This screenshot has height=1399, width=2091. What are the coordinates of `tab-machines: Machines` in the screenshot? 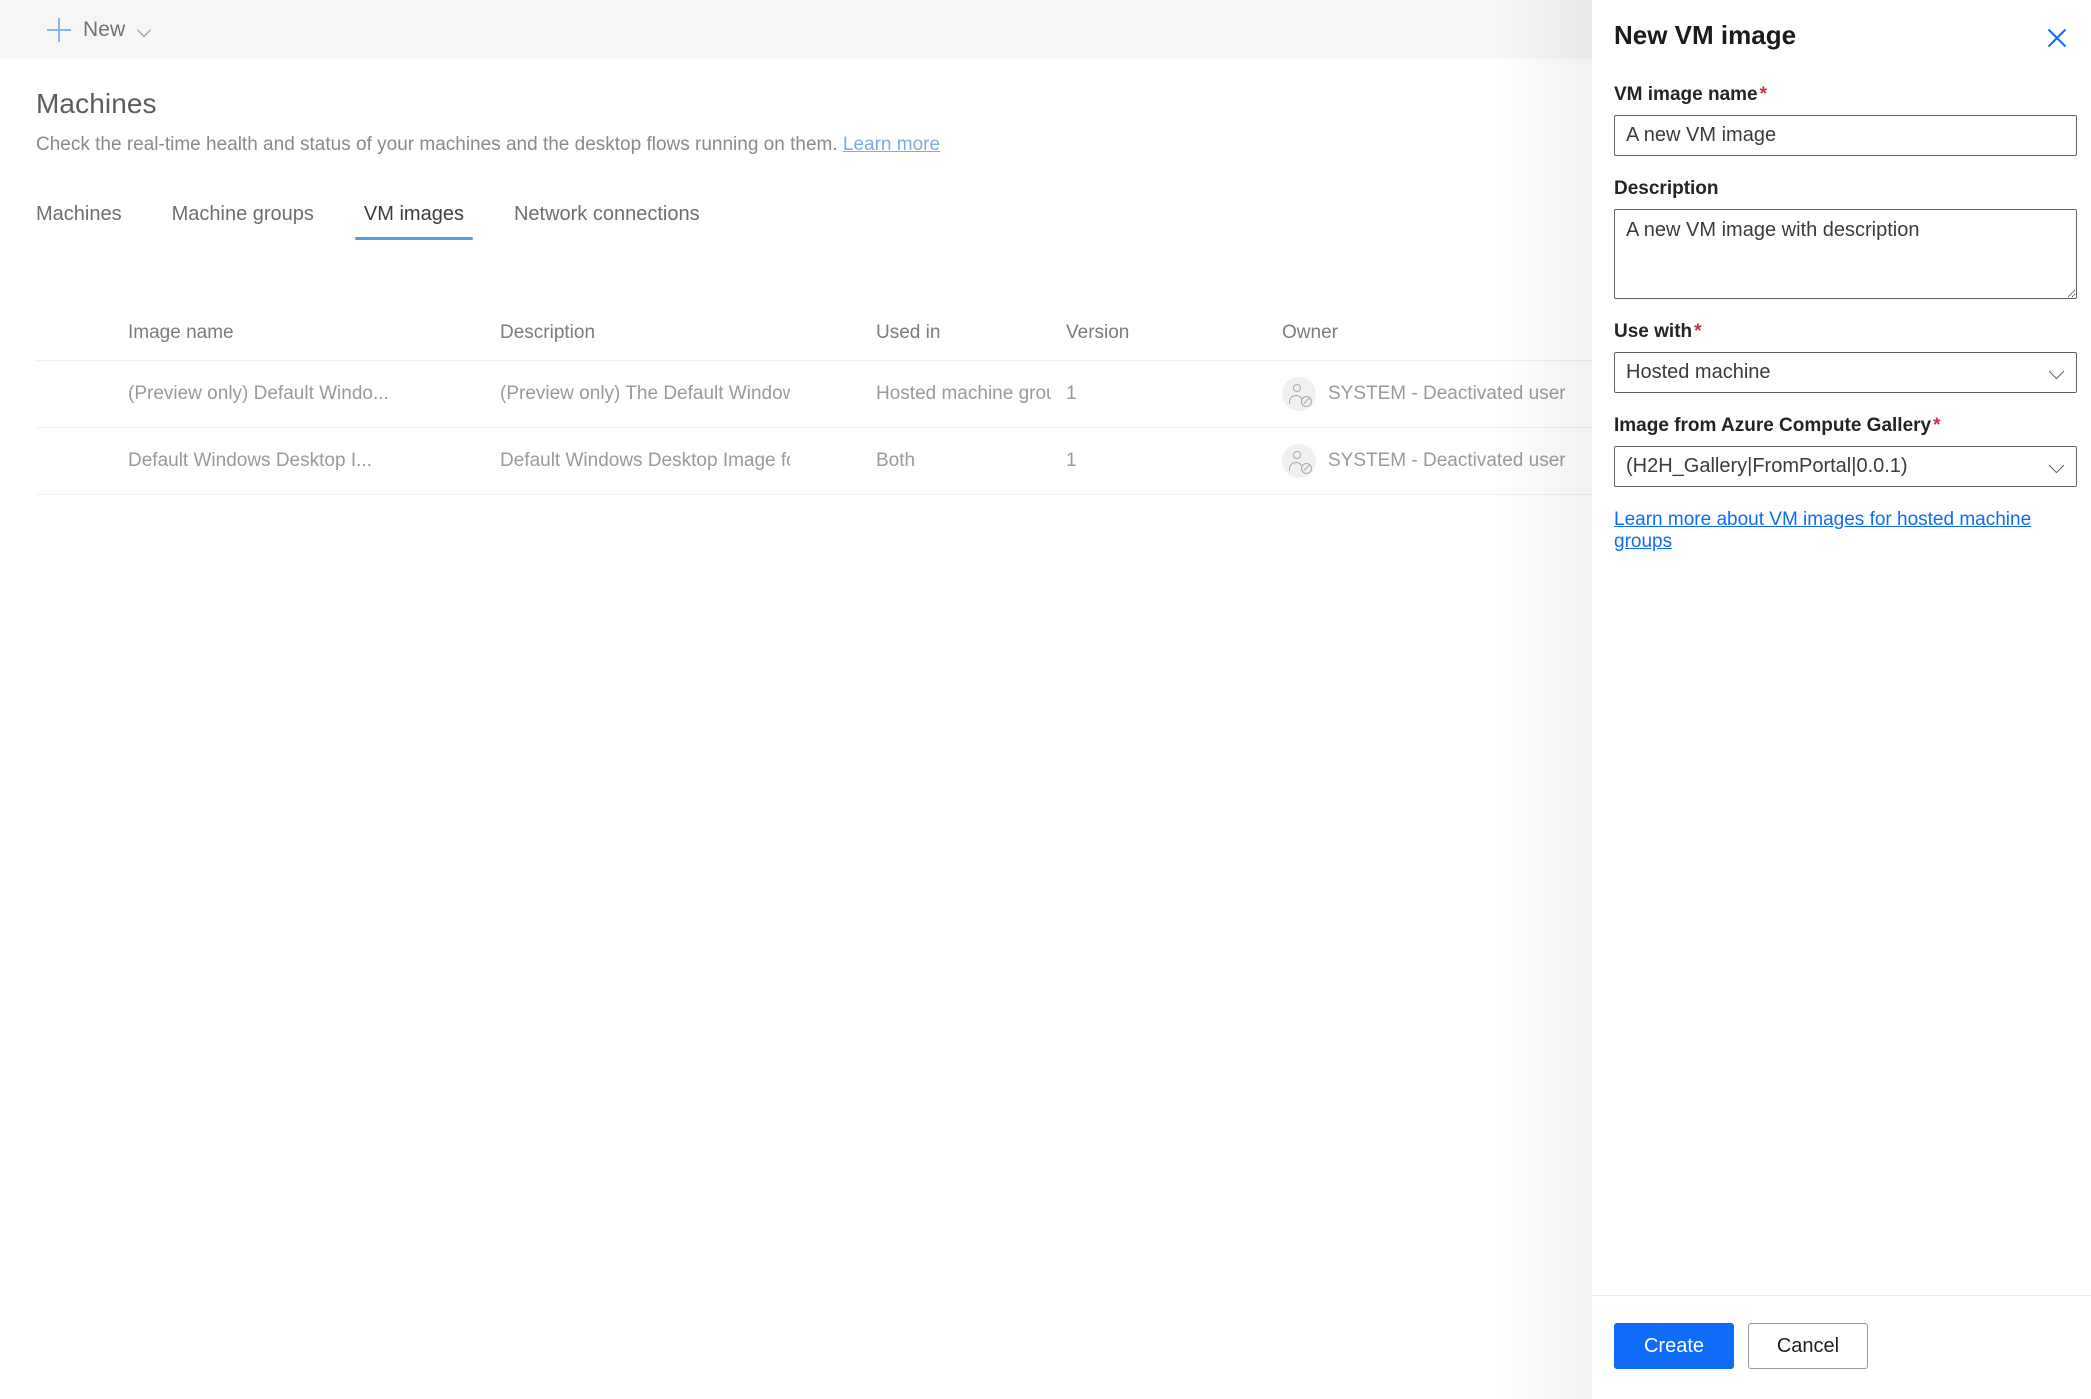 It's located at (79, 221).